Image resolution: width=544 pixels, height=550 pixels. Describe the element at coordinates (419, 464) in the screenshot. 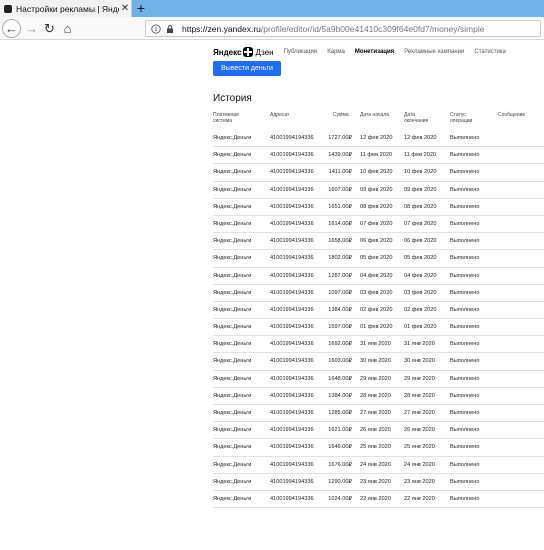

I see `cell-end-date: 24 янв 2020` at that location.